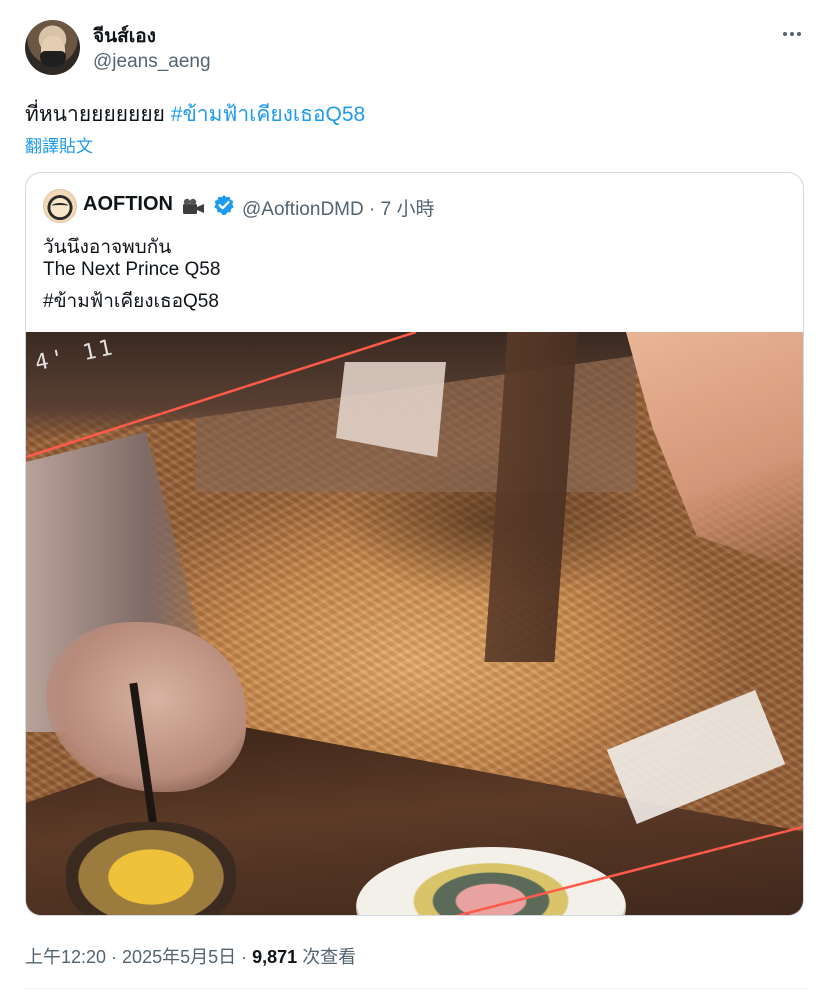 The width and height of the screenshot is (832, 992). I want to click on author-avatar, so click(52, 47).